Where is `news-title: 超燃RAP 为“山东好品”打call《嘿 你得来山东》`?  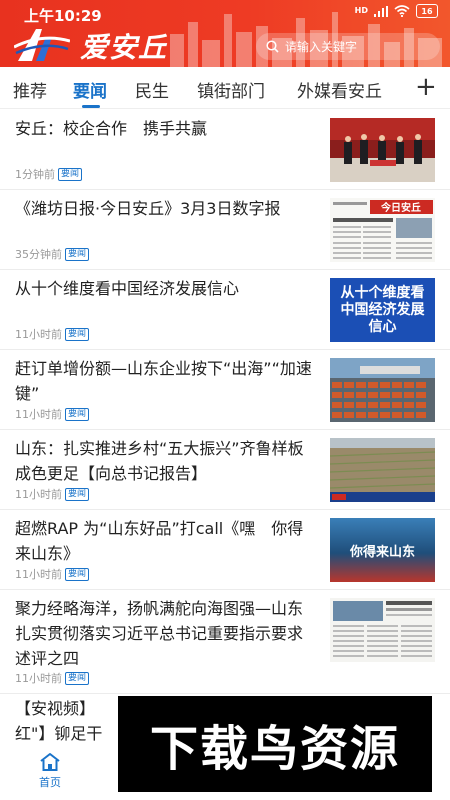 news-title: 超燃RAP 为“山东好品”打call《嘿 你得来山东》 is located at coordinates (159, 541).